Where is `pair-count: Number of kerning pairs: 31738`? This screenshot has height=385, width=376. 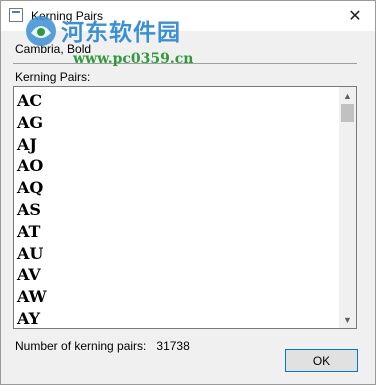
pair-count: Number of kerning pairs: 31738 is located at coordinates (102, 346).